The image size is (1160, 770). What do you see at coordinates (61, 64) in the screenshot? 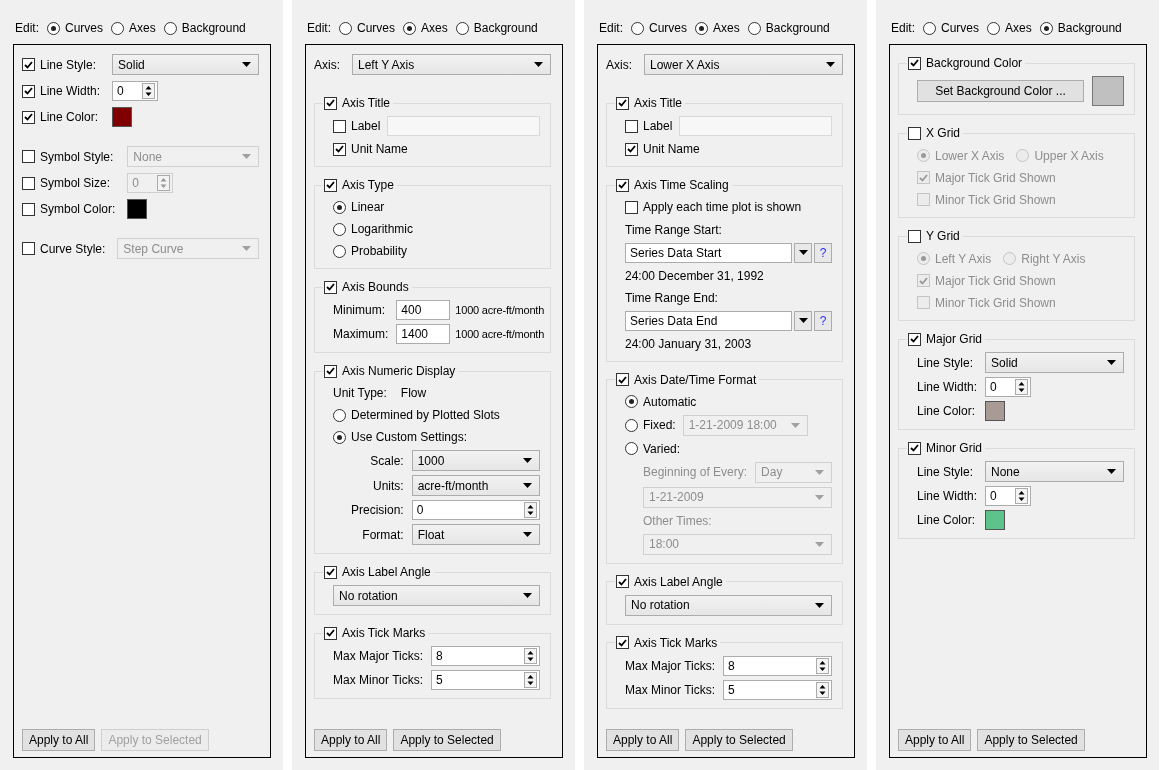
I see `checkbox: Line Style:` at bounding box center [61, 64].